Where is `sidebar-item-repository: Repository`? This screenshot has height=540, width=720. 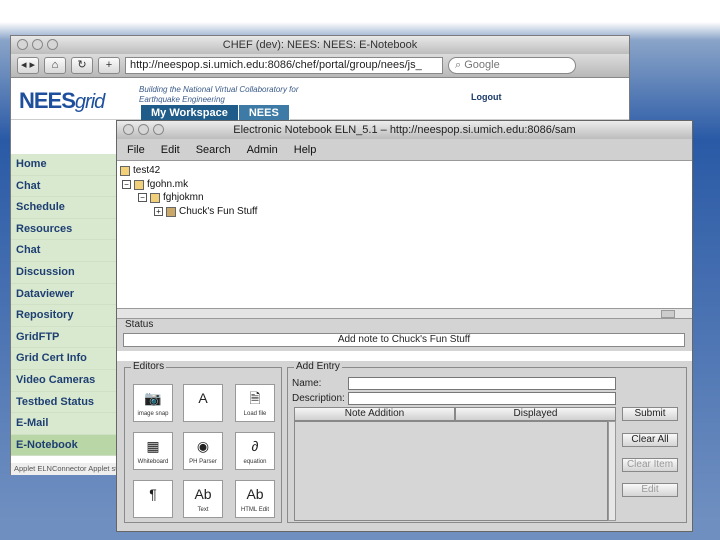
sidebar-item-repository: Repository is located at coordinates (65, 316).